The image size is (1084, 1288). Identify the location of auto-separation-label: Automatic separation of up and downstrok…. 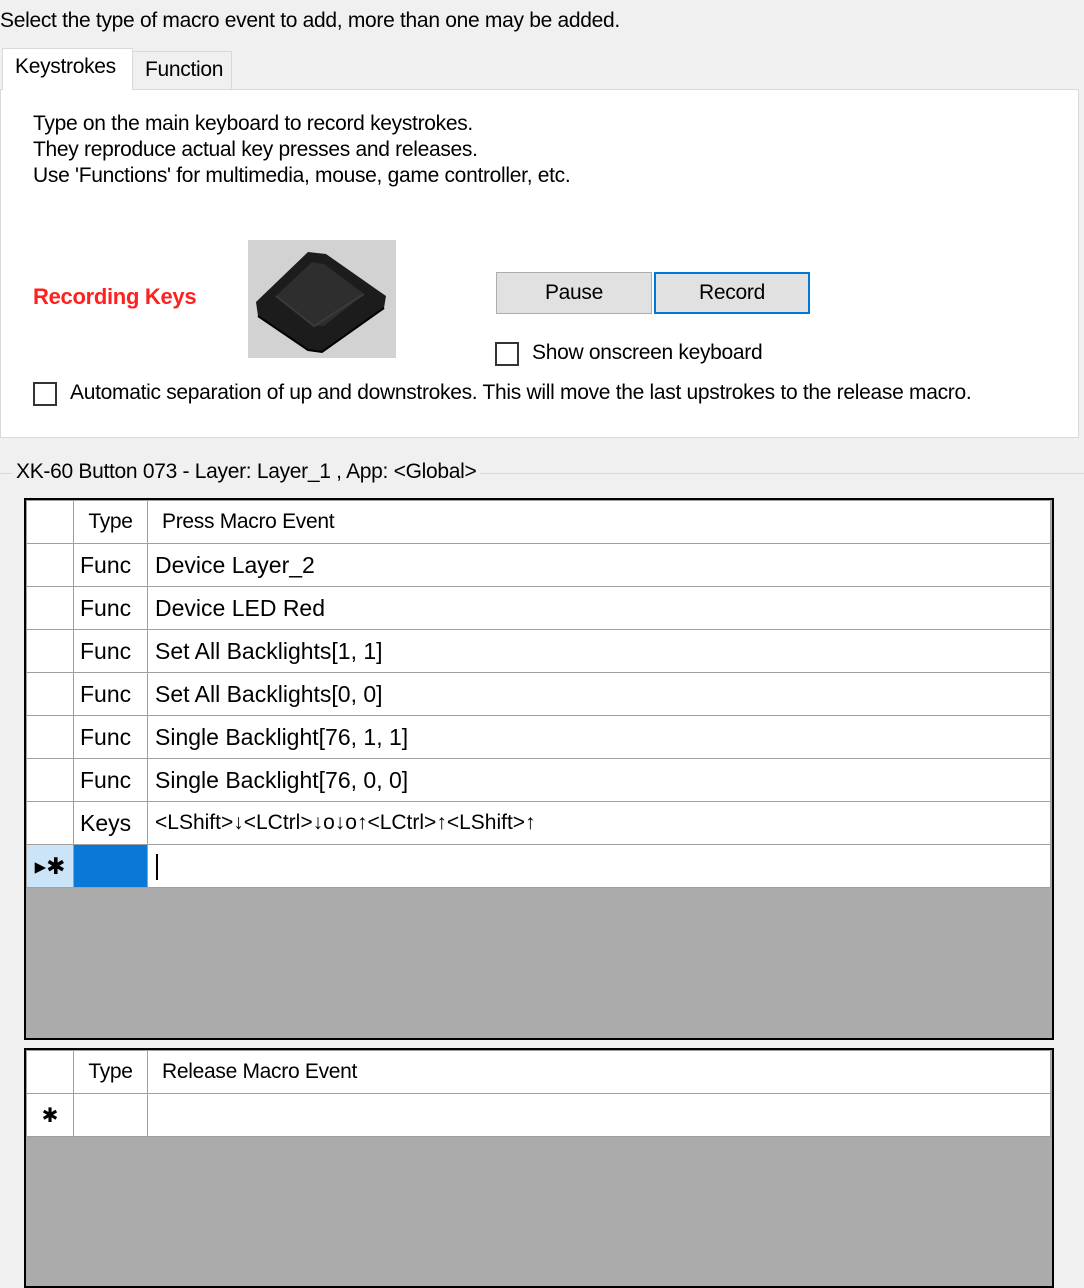
(521, 392).